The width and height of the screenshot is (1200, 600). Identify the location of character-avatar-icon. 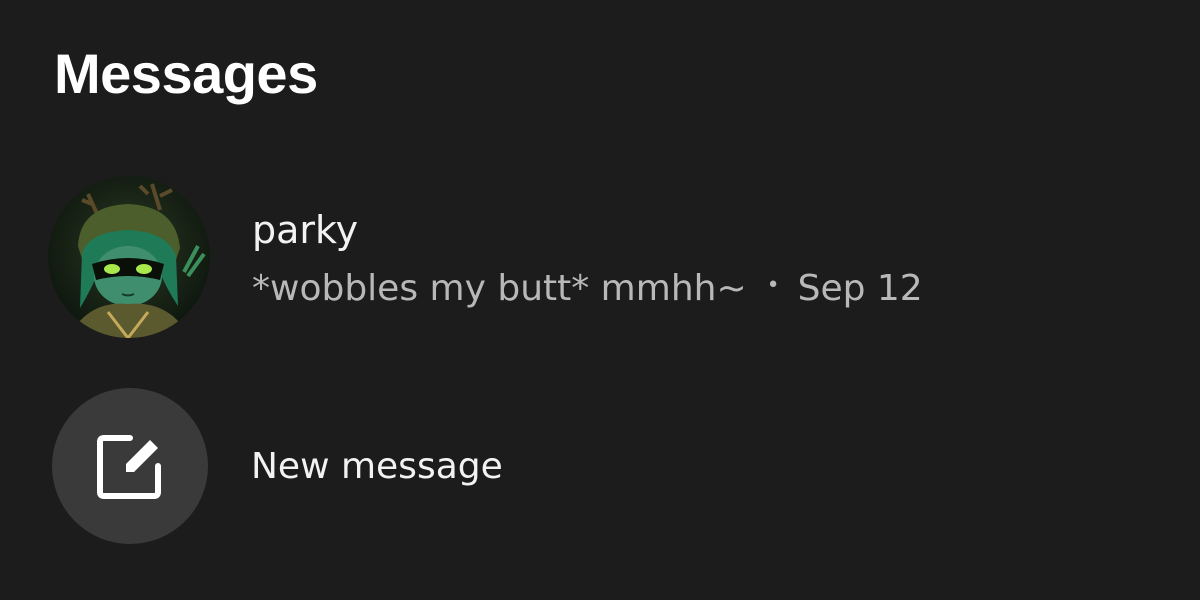
(129, 257).